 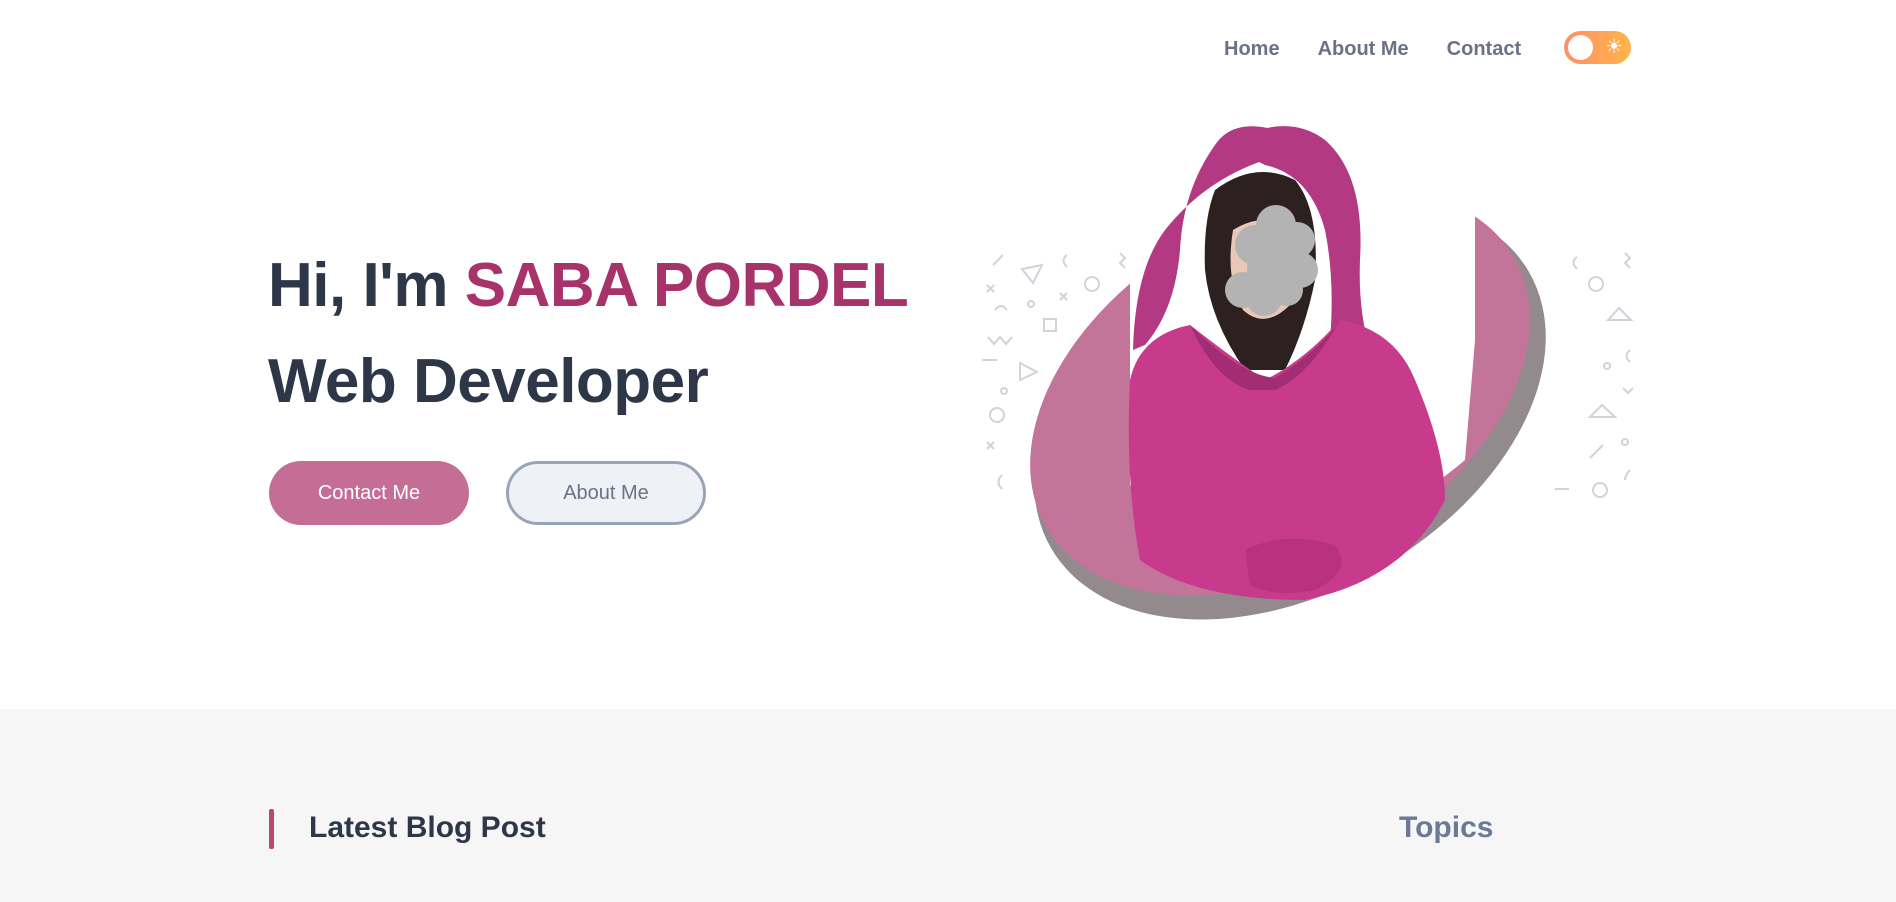 What do you see at coordinates (948, 50) in the screenshot?
I see `top-navigation: Home About Me Contact ☀` at bounding box center [948, 50].